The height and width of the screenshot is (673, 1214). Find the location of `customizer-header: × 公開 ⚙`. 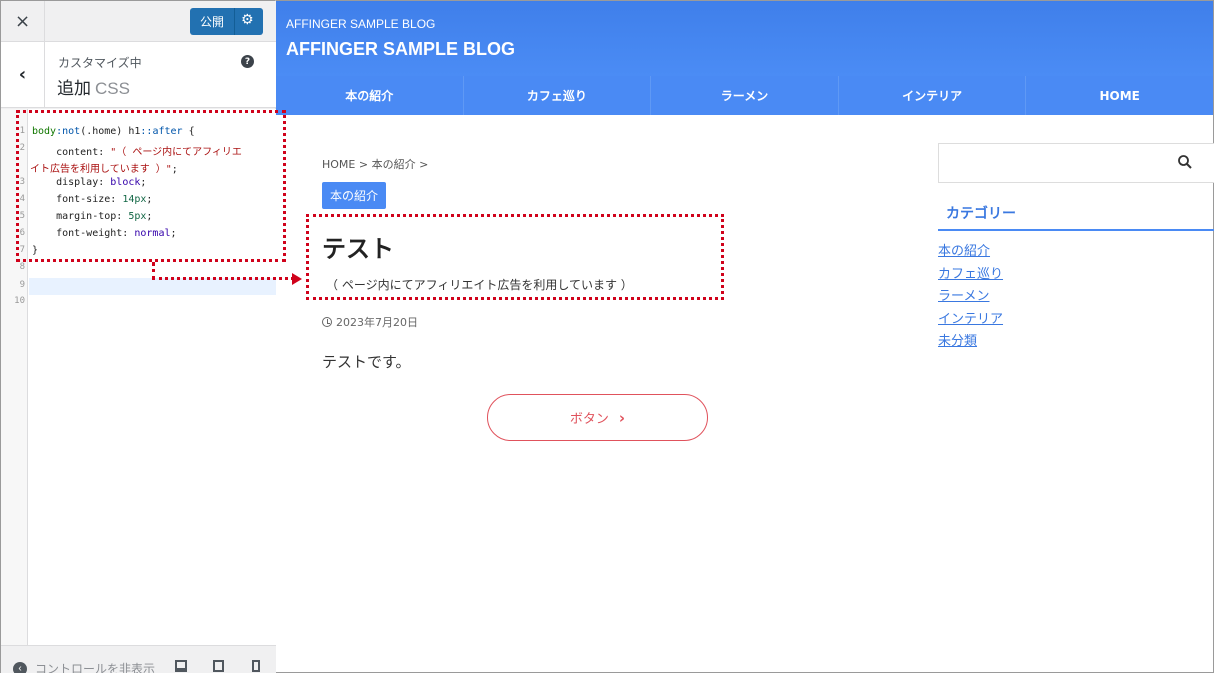

customizer-header: × 公開 ⚙ is located at coordinates (138, 21).